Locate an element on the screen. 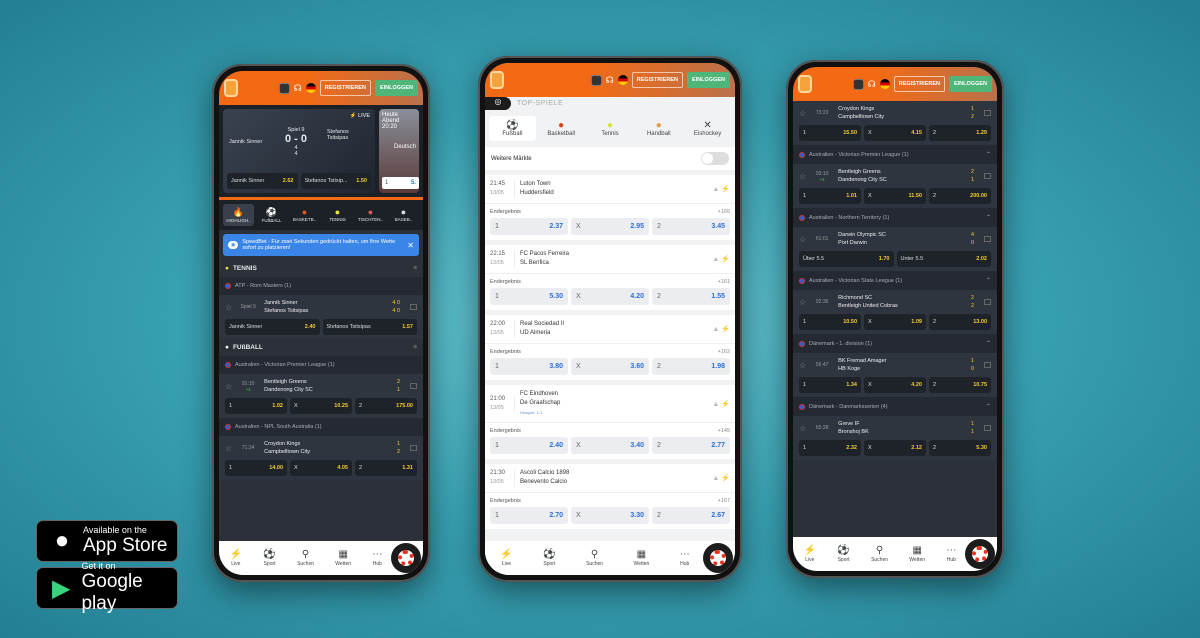 This screenshot has height=638, width=1200. nav-suchen: ⚲ Suchen is located at coordinates (594, 558).